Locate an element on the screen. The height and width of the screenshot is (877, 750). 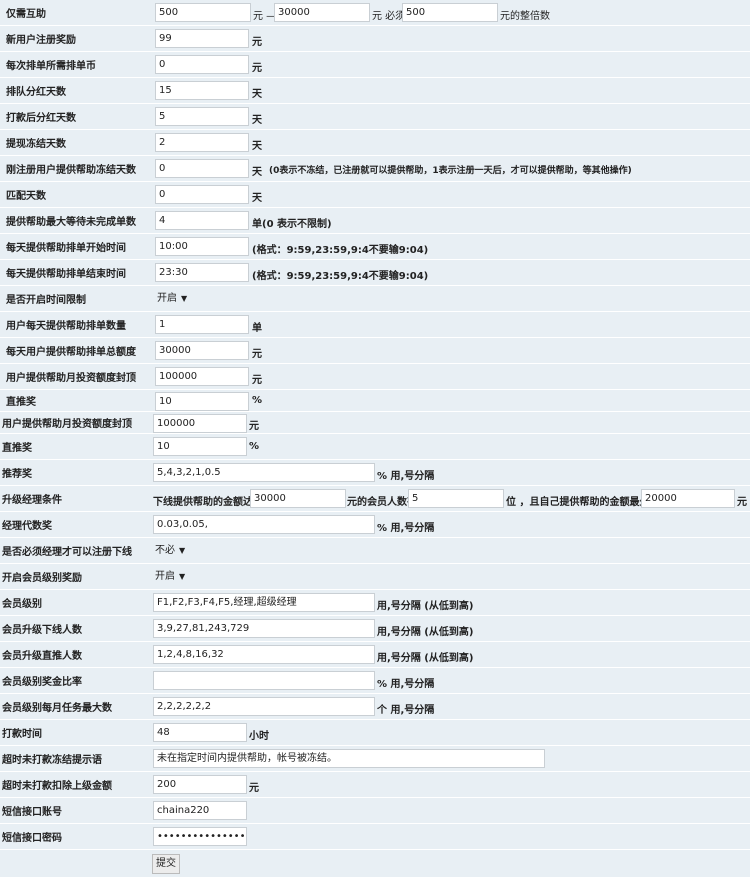
row-manager-required: 是否必须经理才可以注册下线 不必 ▼ is located at coordinates (375, 551).